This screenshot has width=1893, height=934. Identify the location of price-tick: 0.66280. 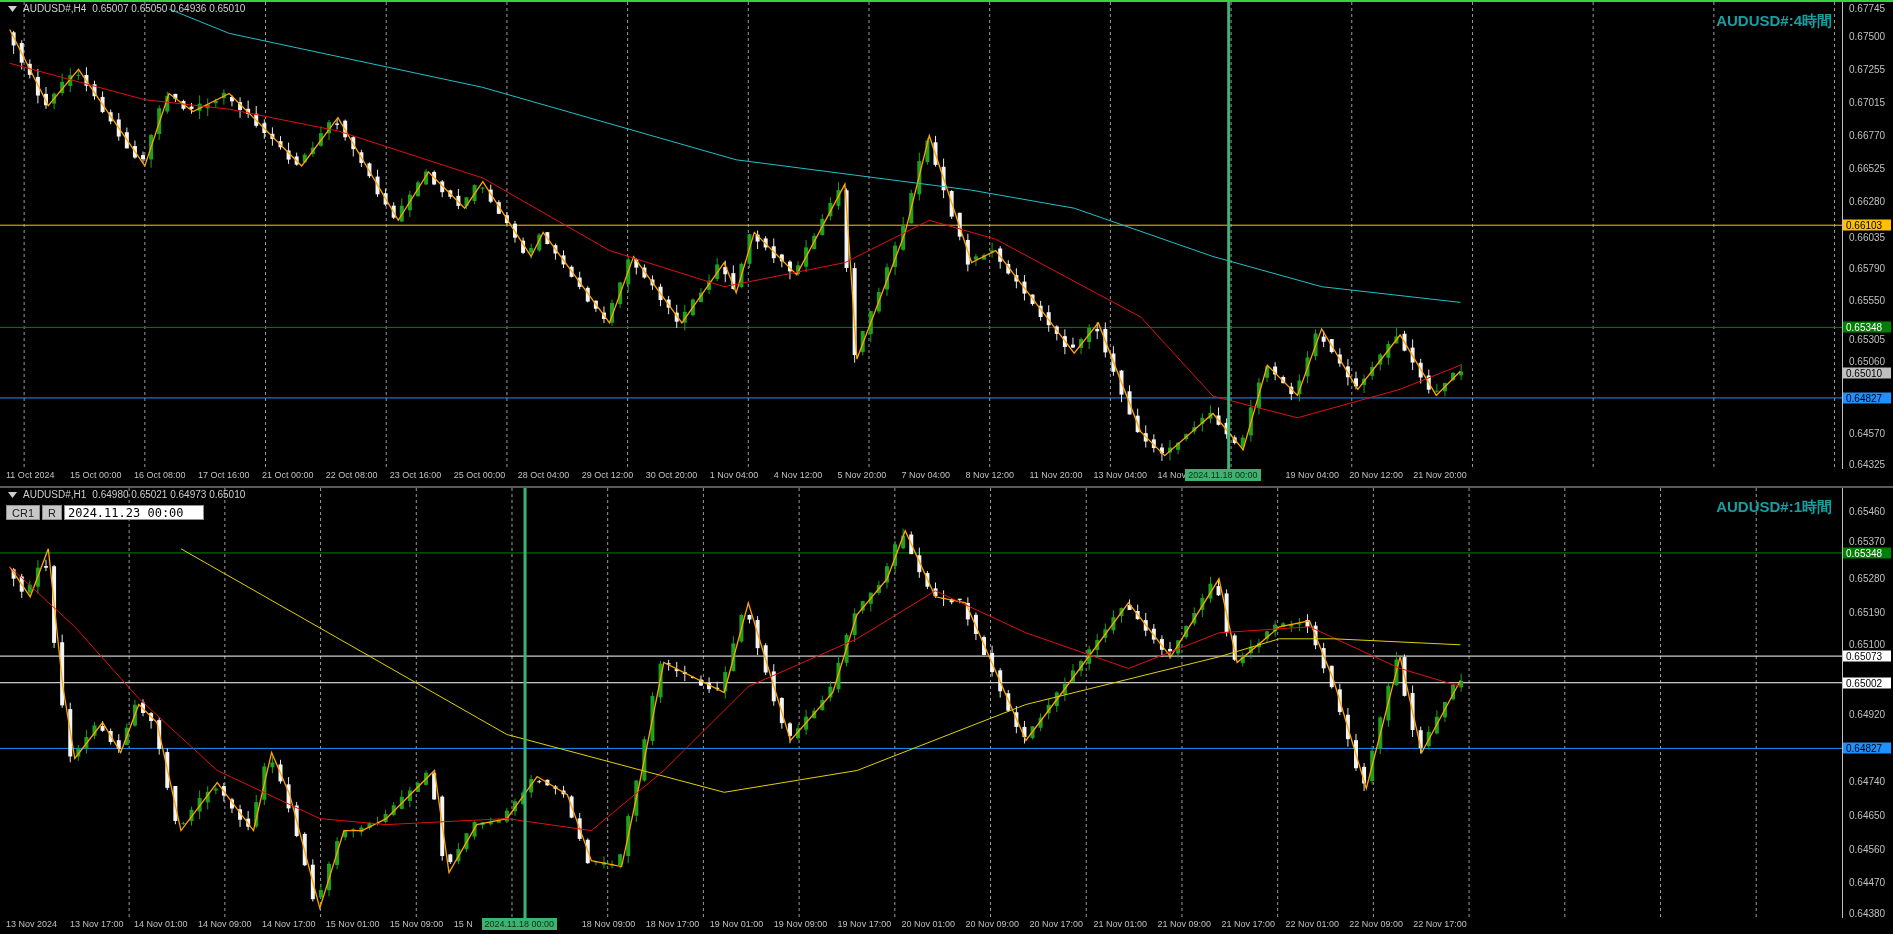
(1867, 201).